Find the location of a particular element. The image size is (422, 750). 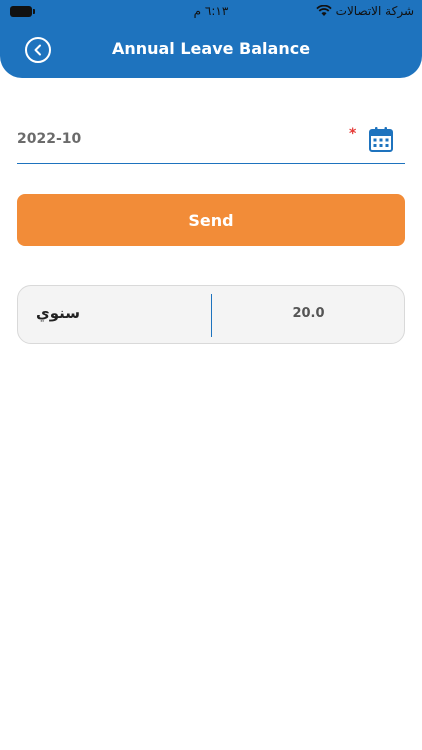

send-button: Send is located at coordinates (211, 220).